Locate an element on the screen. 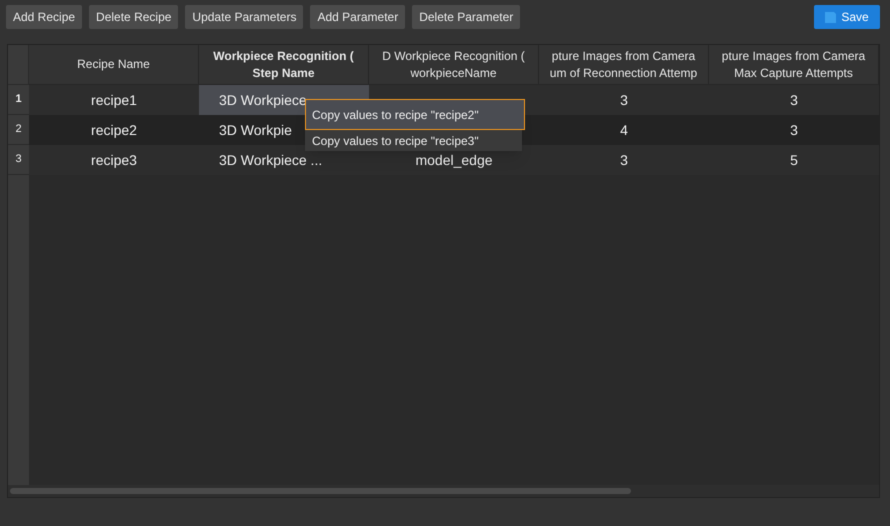 This screenshot has height=526, width=890. cell-text: 3D Workpiece is located at coordinates (263, 100).